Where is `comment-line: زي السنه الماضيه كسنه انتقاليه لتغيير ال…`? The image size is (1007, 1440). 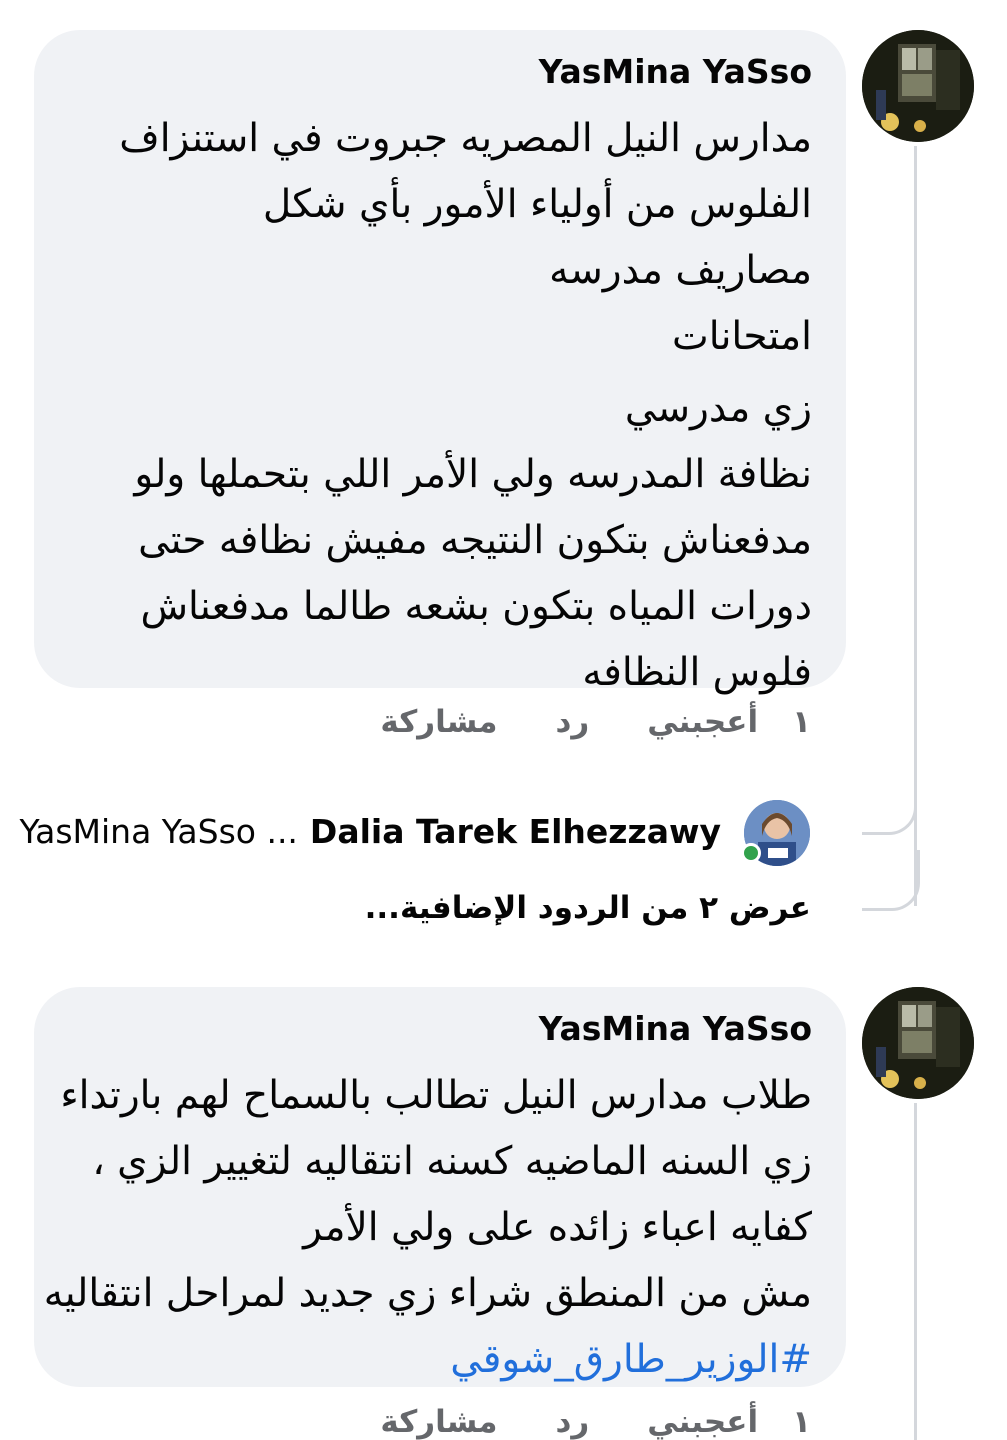 comment-line: زي السنه الماضيه كسنه انتقاليه لتغيير ال… is located at coordinates (452, 1161).